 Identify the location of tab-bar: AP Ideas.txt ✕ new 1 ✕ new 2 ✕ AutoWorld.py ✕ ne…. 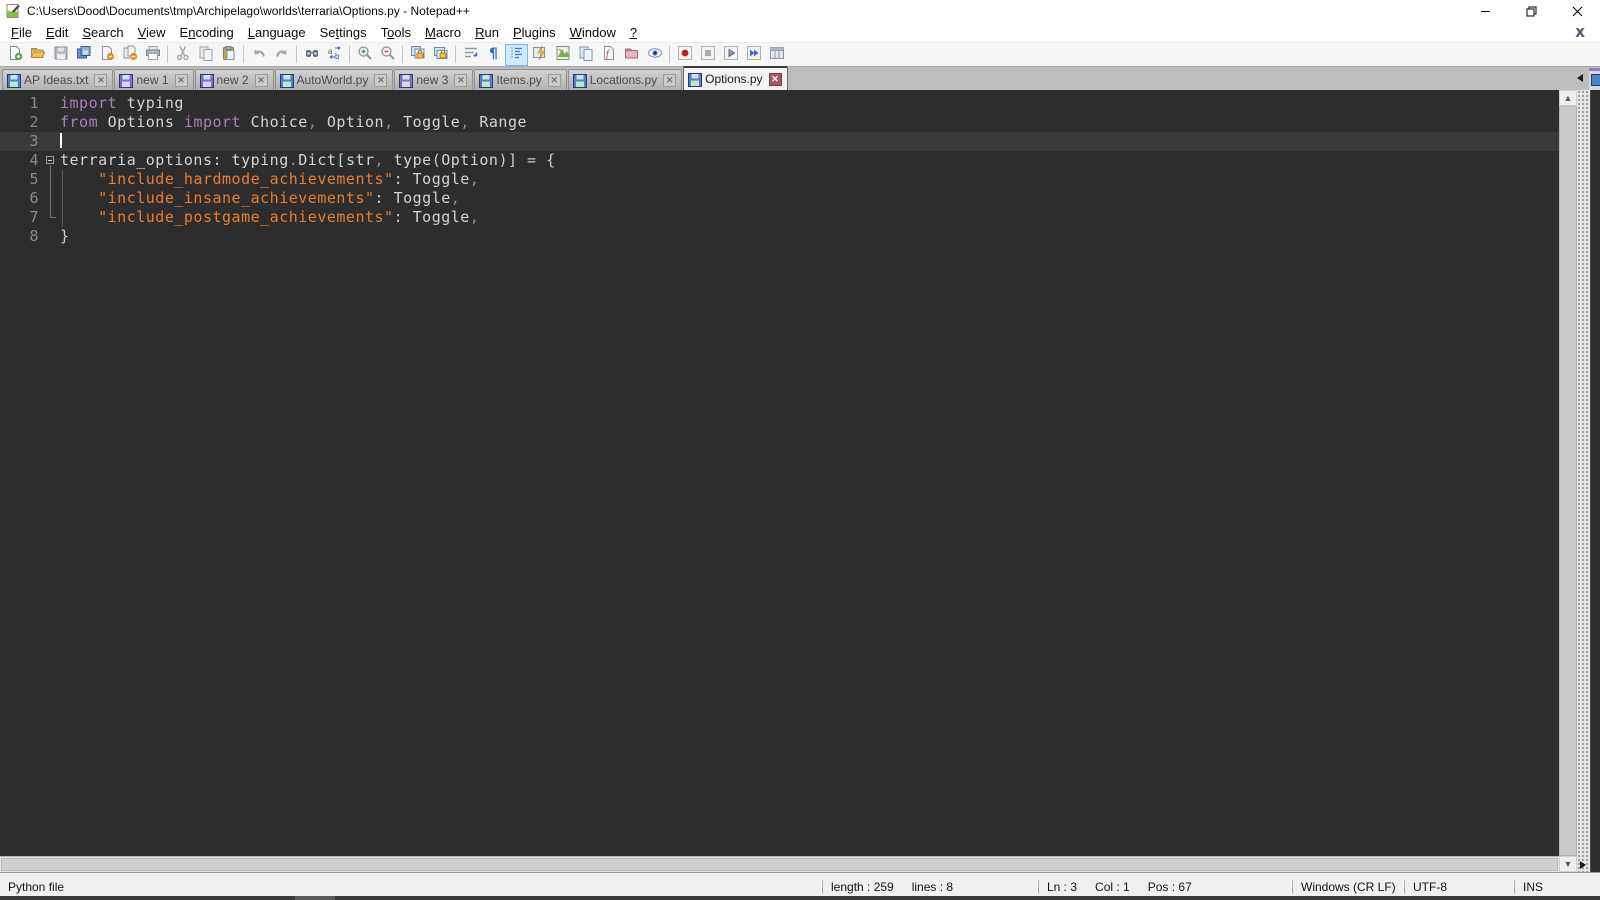
(800, 78).